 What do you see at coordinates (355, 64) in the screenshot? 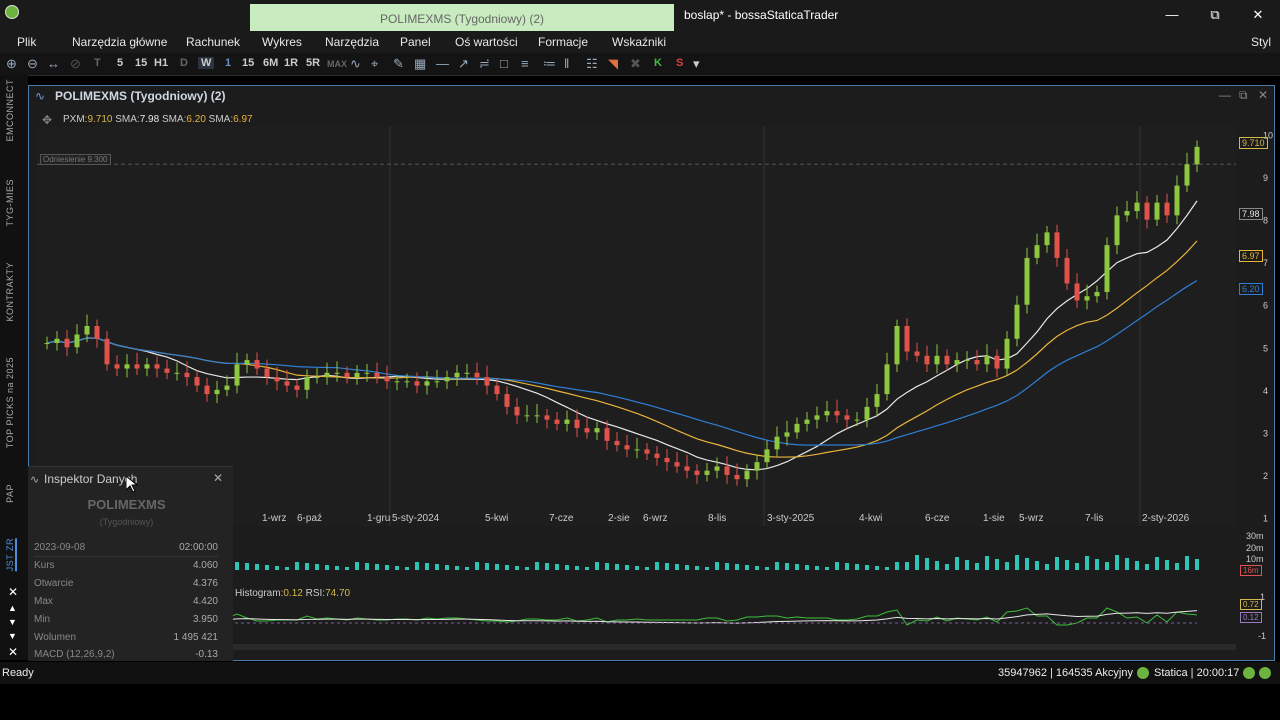
I see `chart-type-icon: ∿` at bounding box center [355, 64].